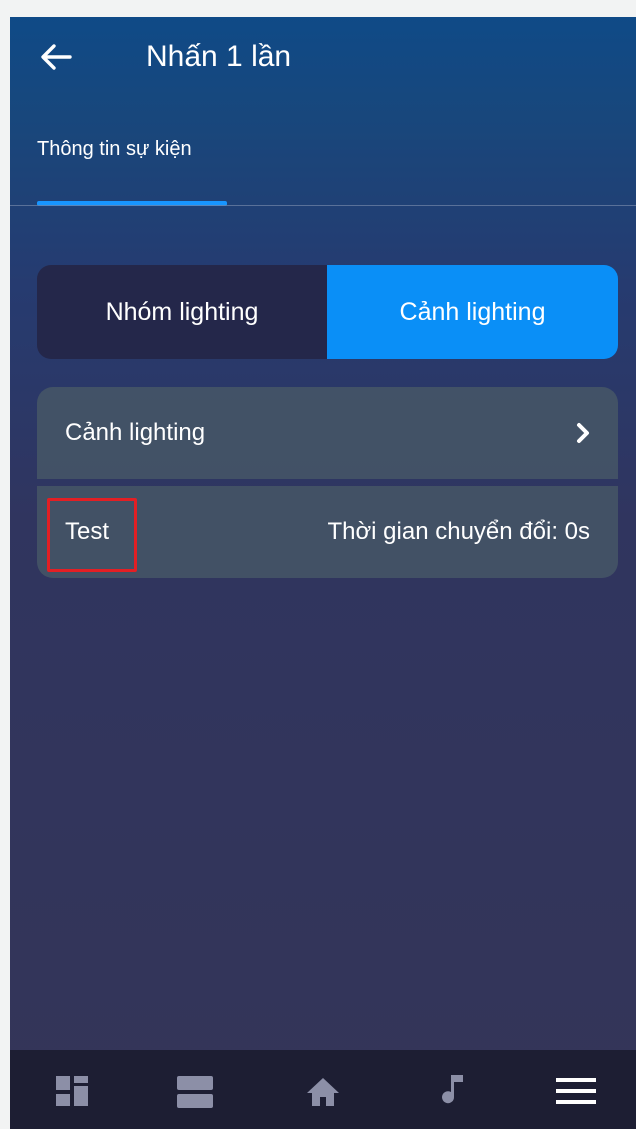 The width and height of the screenshot is (636, 1129). What do you see at coordinates (92, 535) in the screenshot?
I see `highlight-box` at bounding box center [92, 535].